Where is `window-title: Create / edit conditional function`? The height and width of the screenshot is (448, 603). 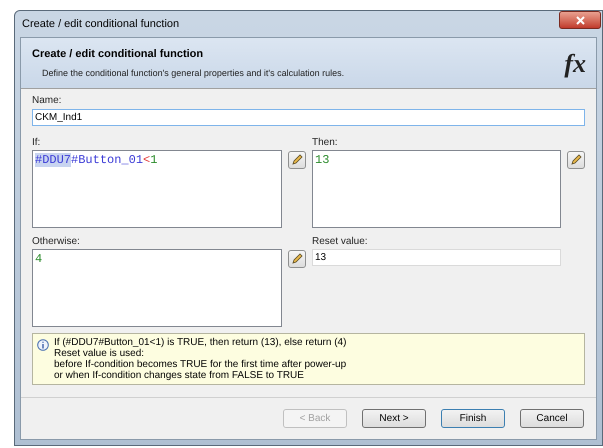 window-title: Create / edit conditional function is located at coordinates (100, 24).